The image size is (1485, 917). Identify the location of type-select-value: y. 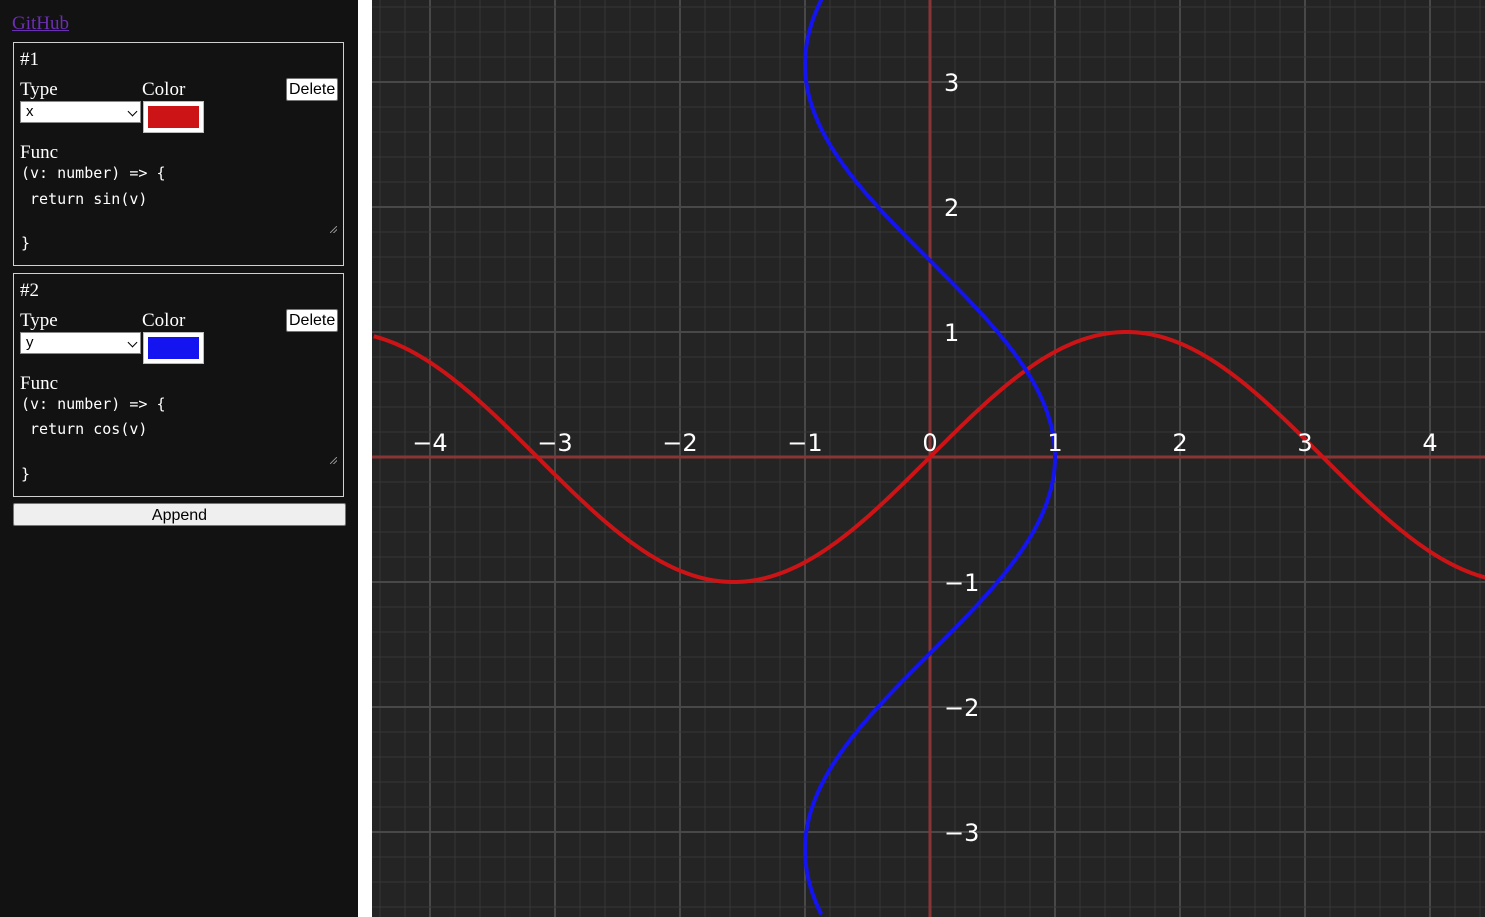
(30, 342).